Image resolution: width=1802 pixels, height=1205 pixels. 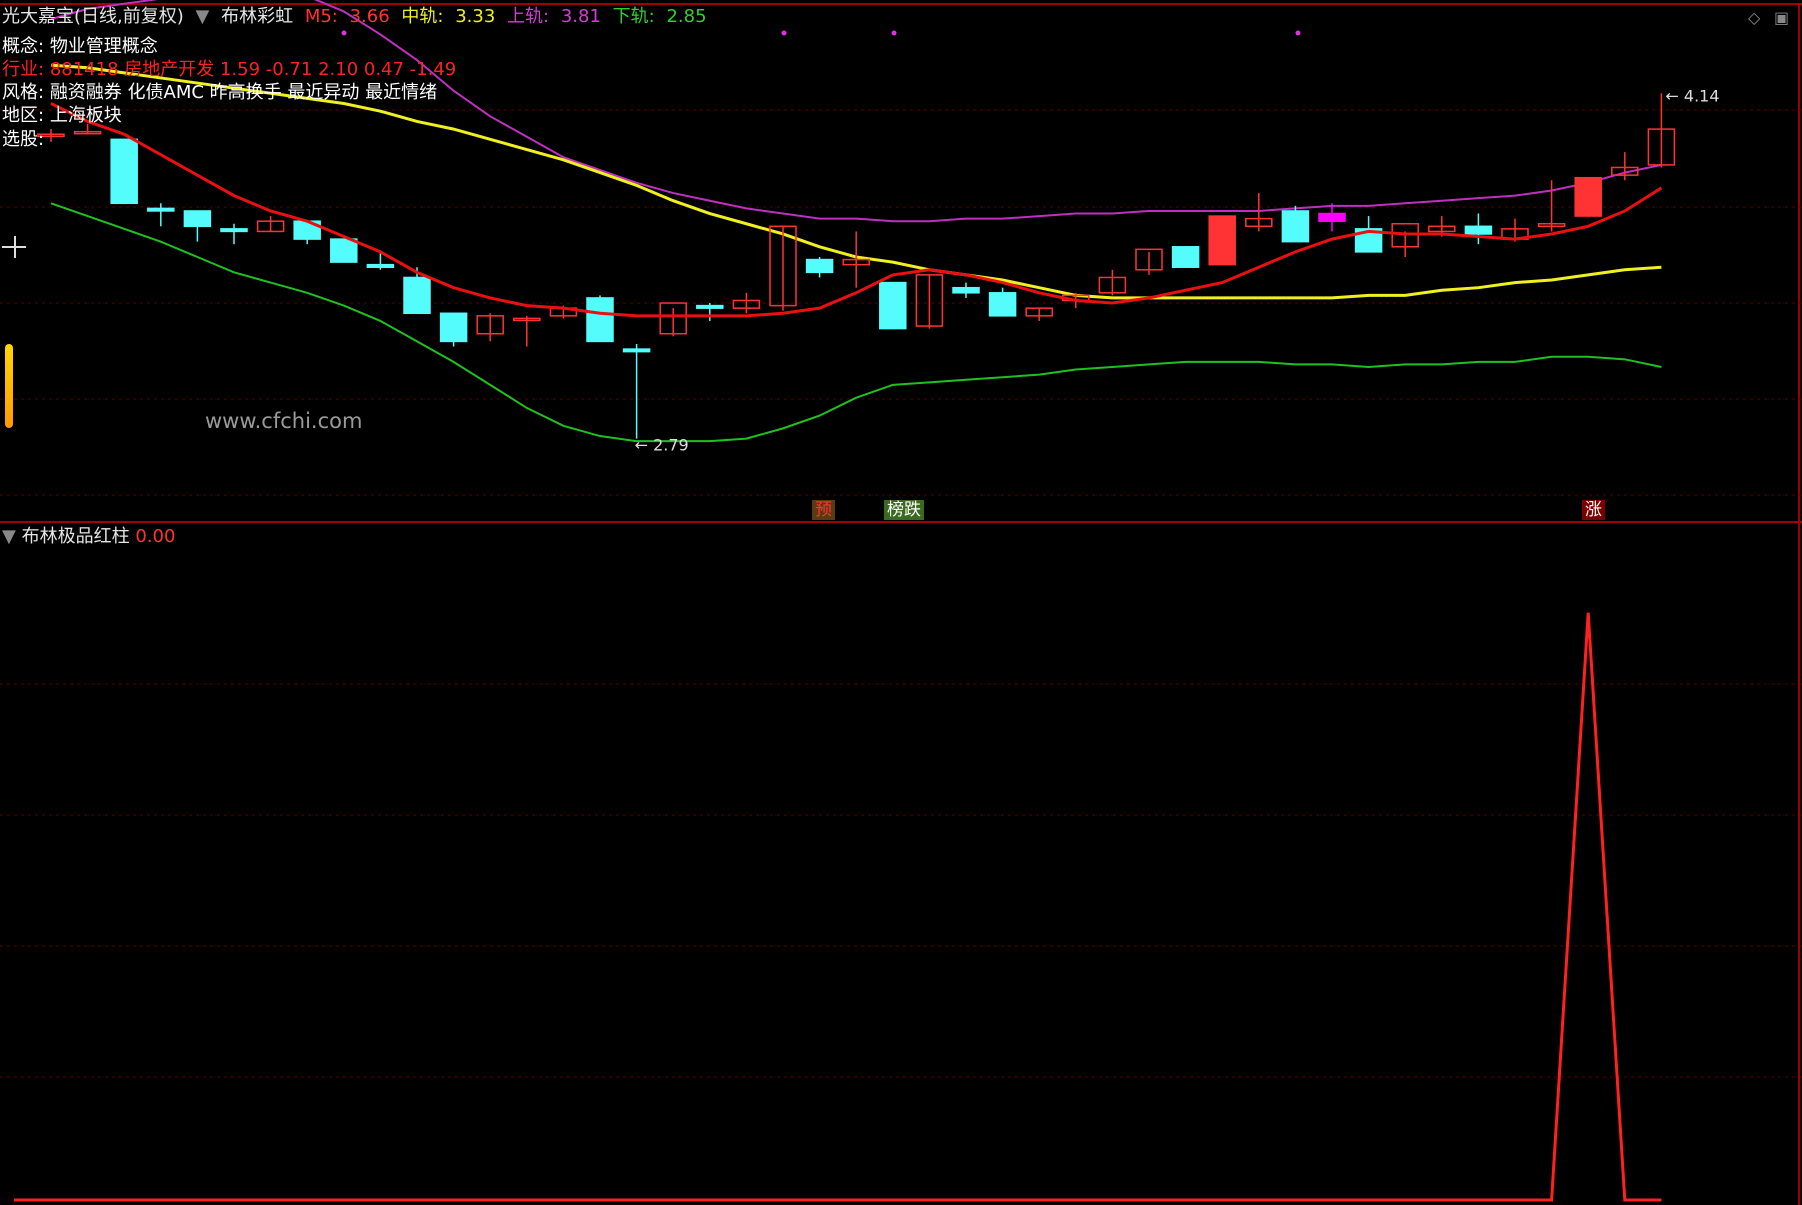 I want to click on mid-value: 3.33, so click(x=475, y=16).